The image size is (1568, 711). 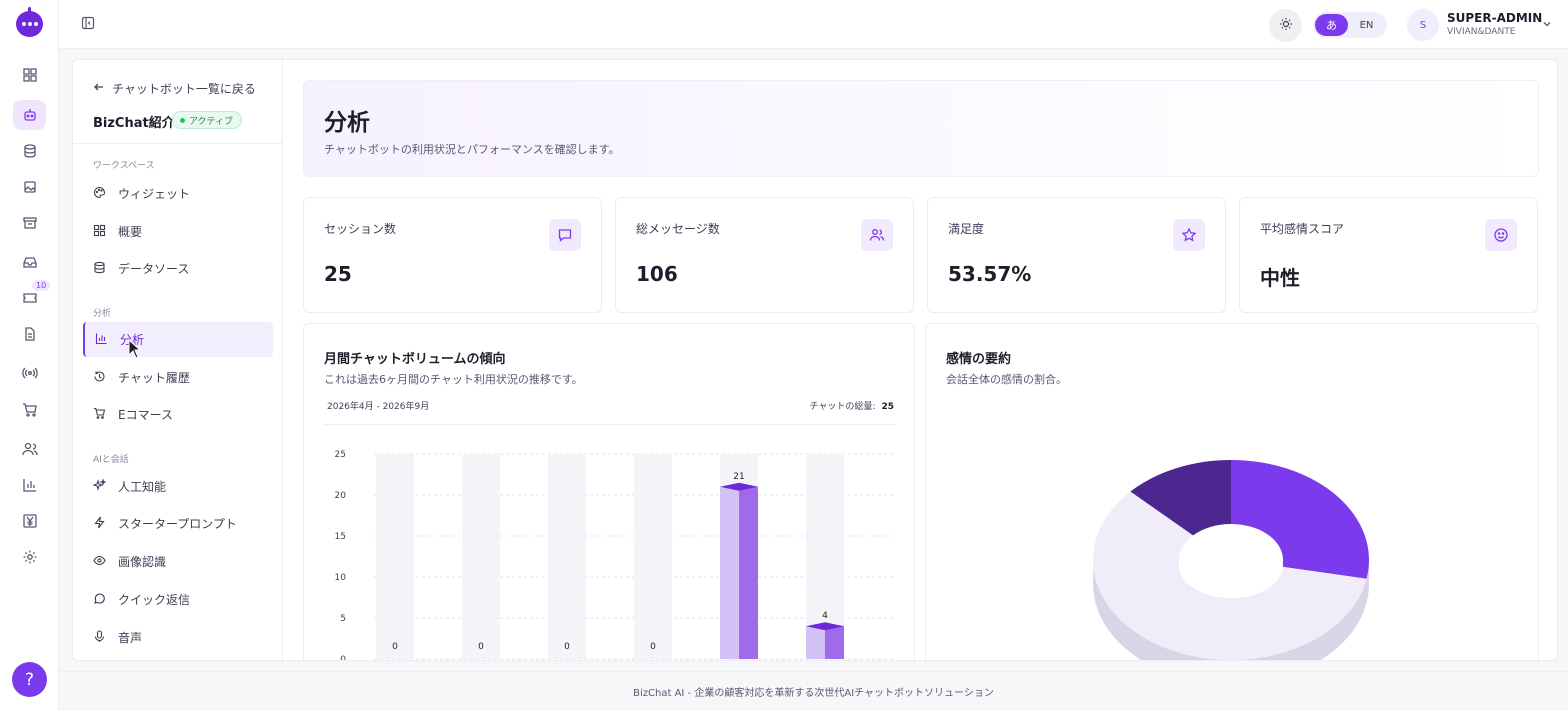 I want to click on cart-icon, so click(x=29, y=410).